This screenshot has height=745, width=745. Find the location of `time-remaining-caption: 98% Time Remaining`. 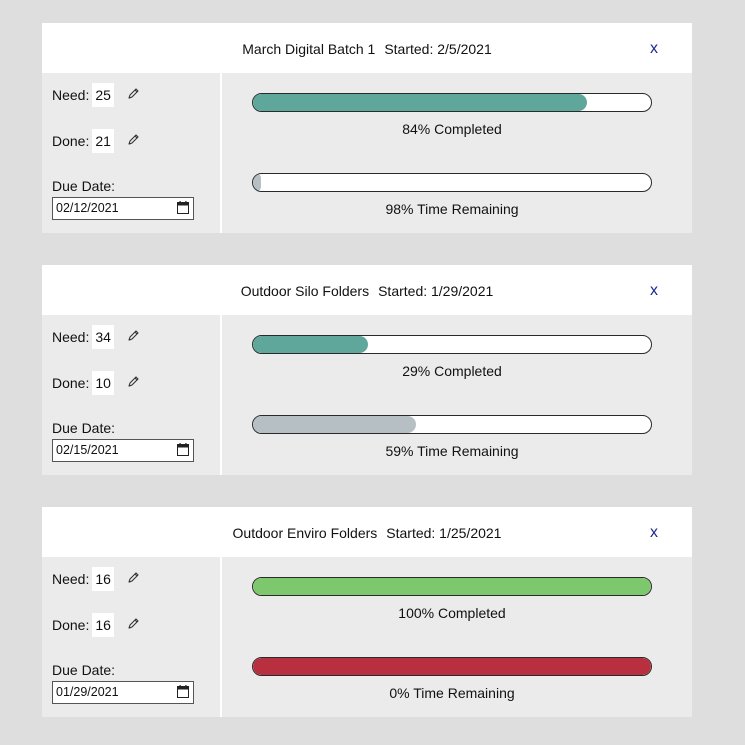

time-remaining-caption: 98% Time Remaining is located at coordinates (452, 209).